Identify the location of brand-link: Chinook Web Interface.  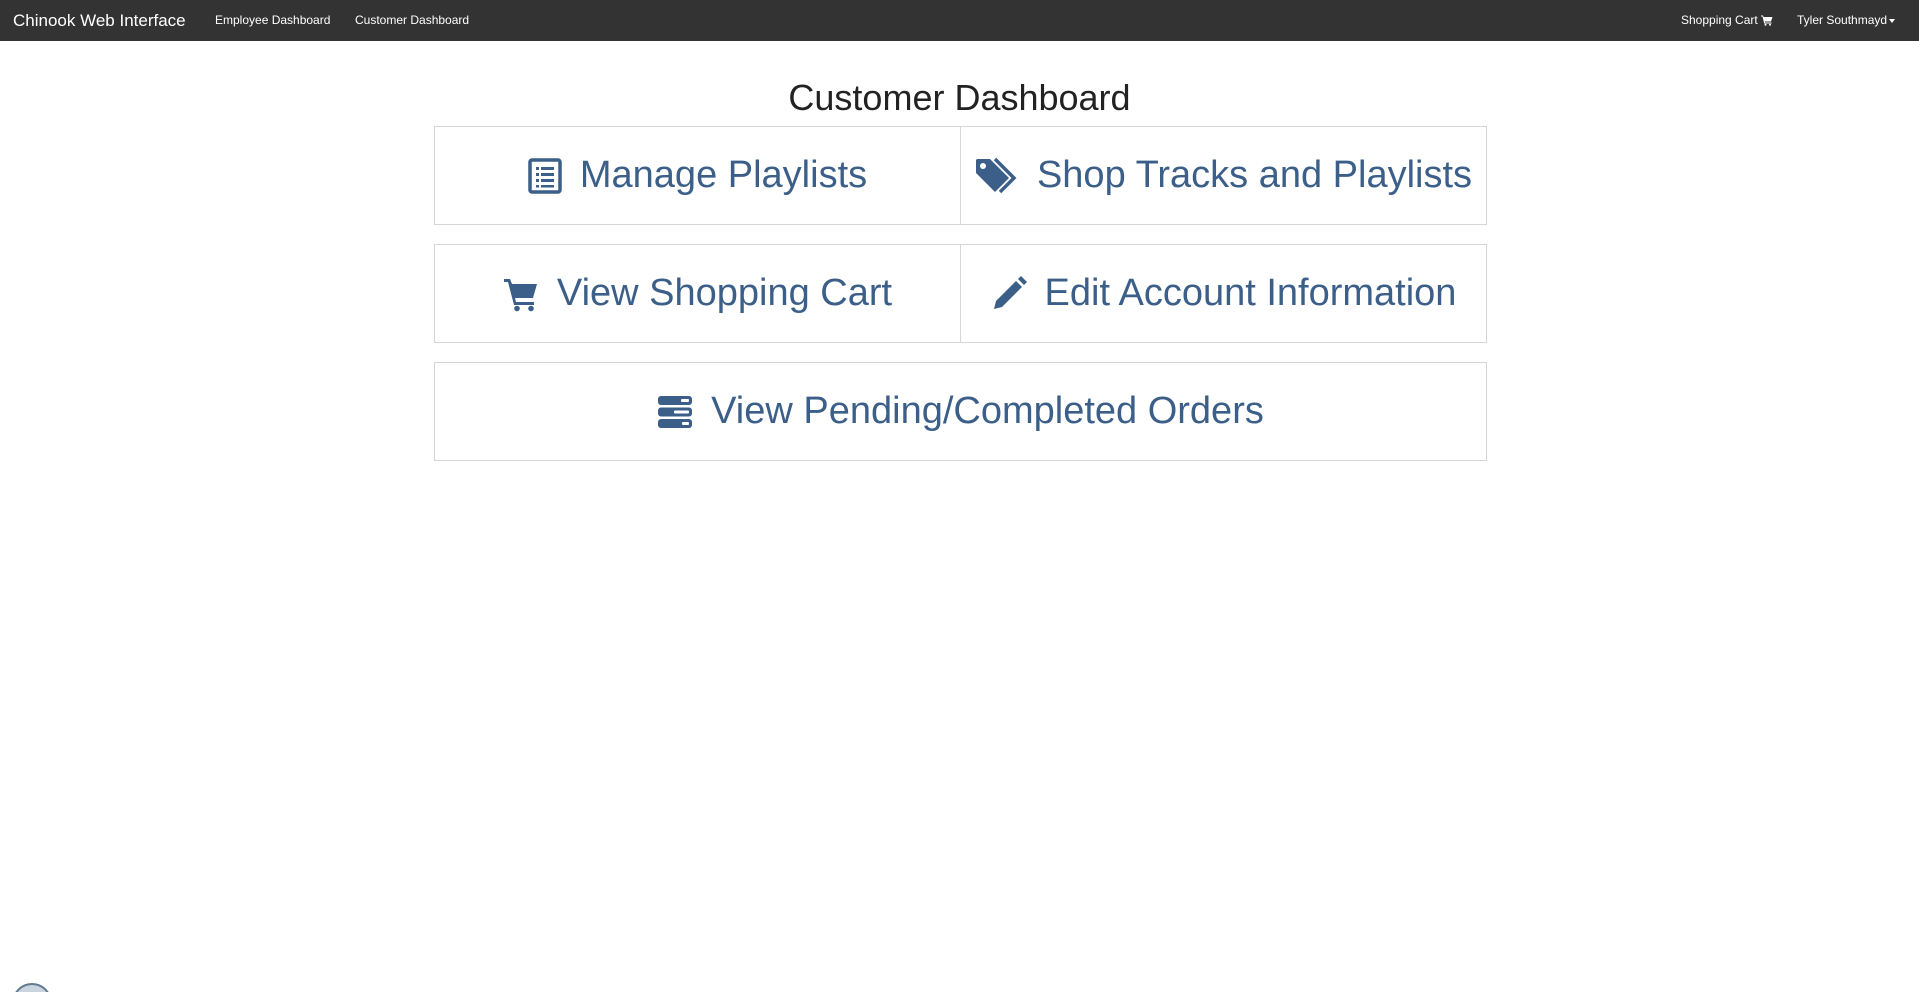
(99, 20).